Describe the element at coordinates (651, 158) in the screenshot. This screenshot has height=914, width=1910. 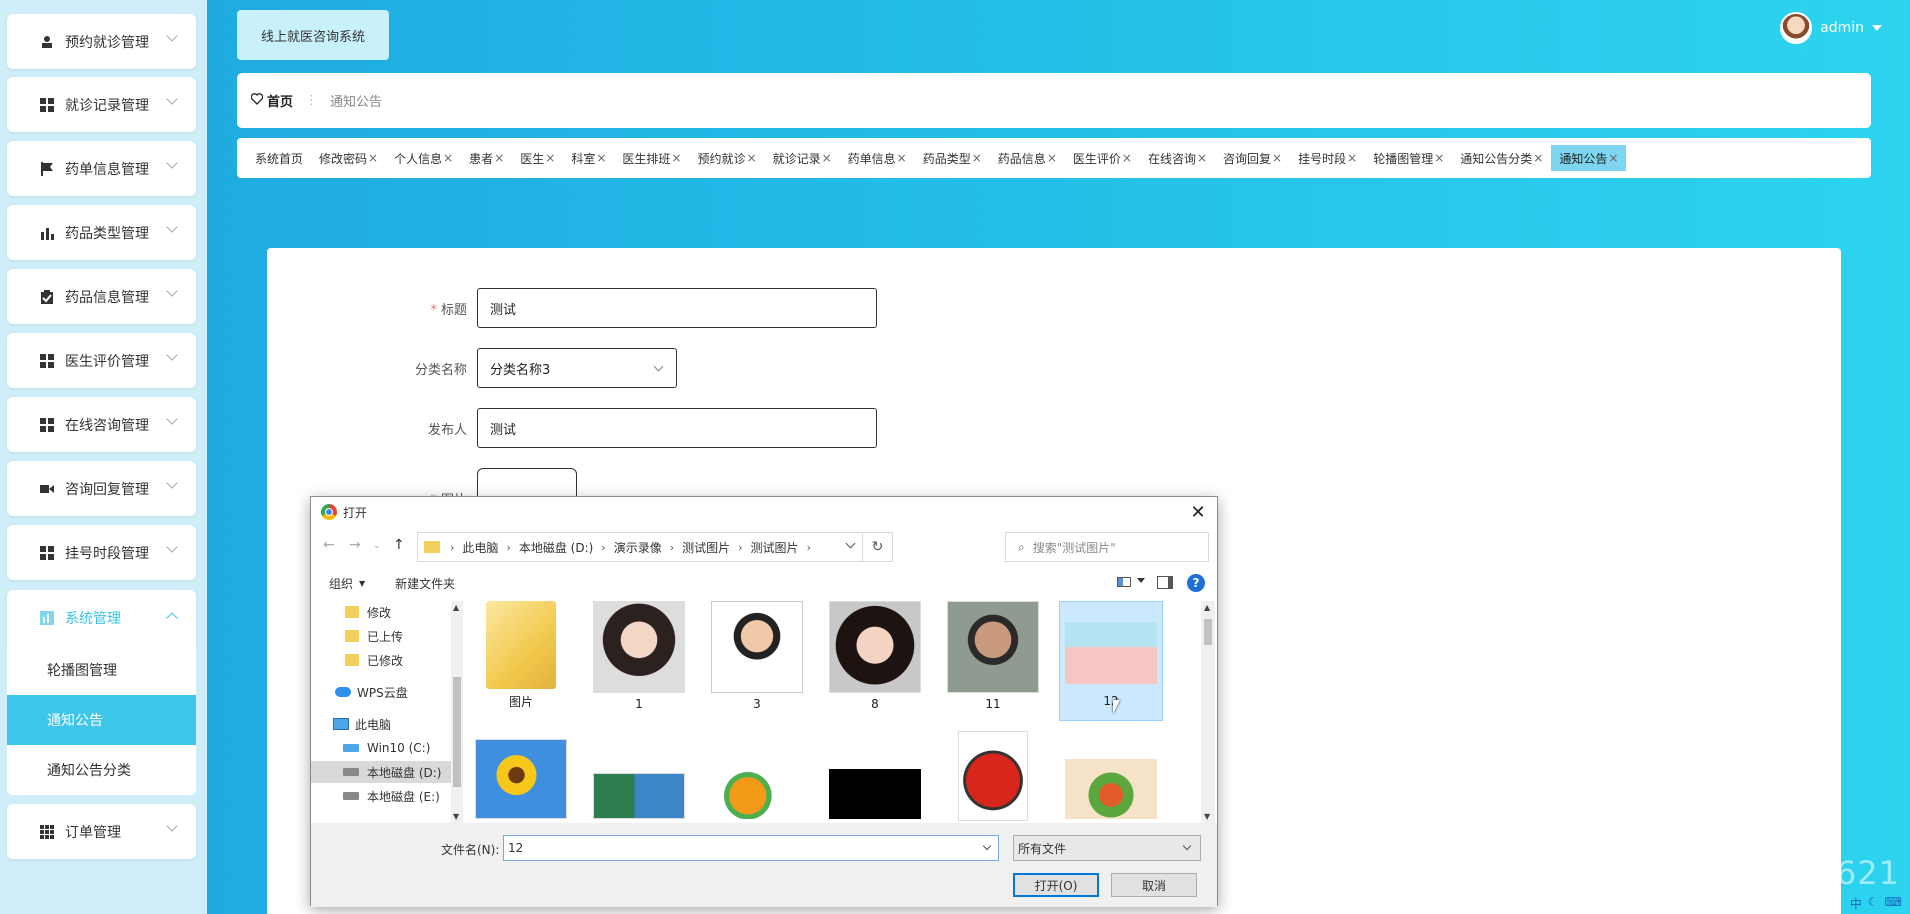
I see `tab-schedule: 医生排班 ×` at that location.